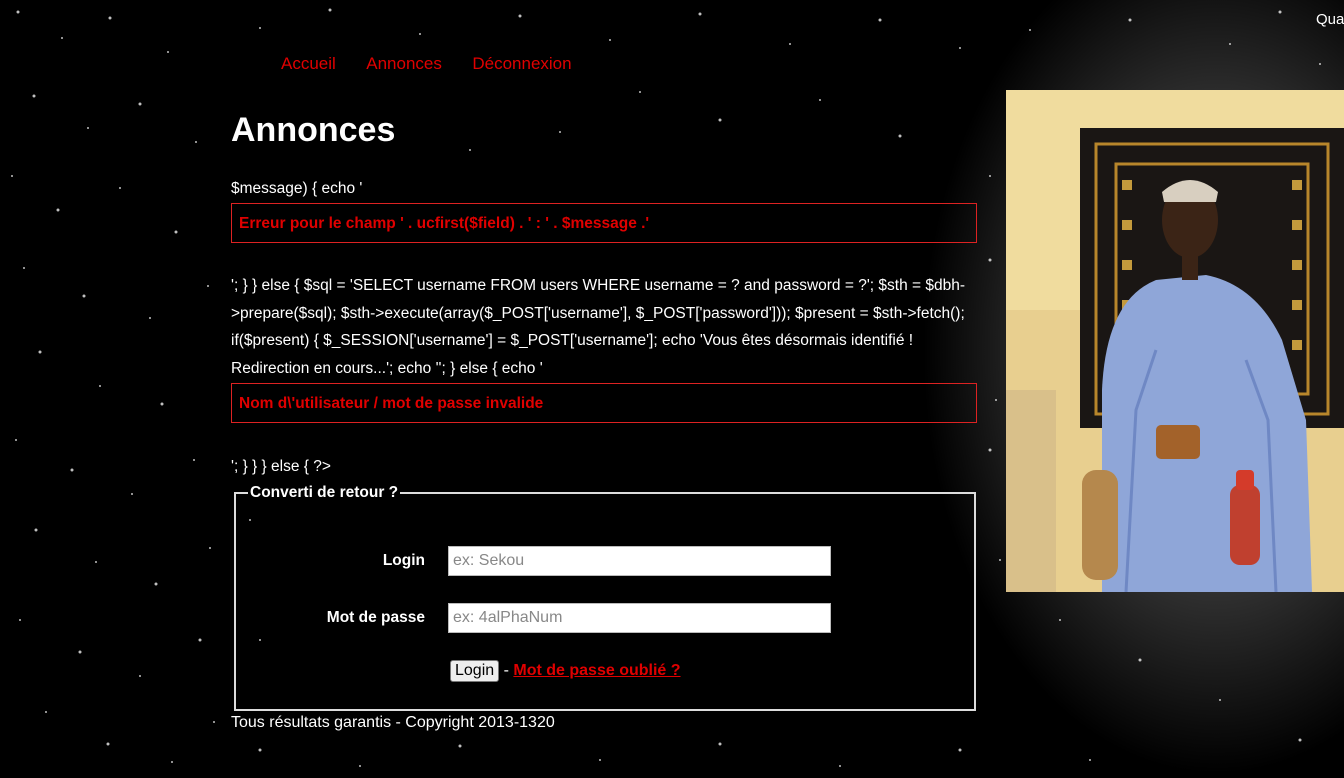  Describe the element at coordinates (375, 617) in the screenshot. I see `password-label: Mot de passe` at that location.